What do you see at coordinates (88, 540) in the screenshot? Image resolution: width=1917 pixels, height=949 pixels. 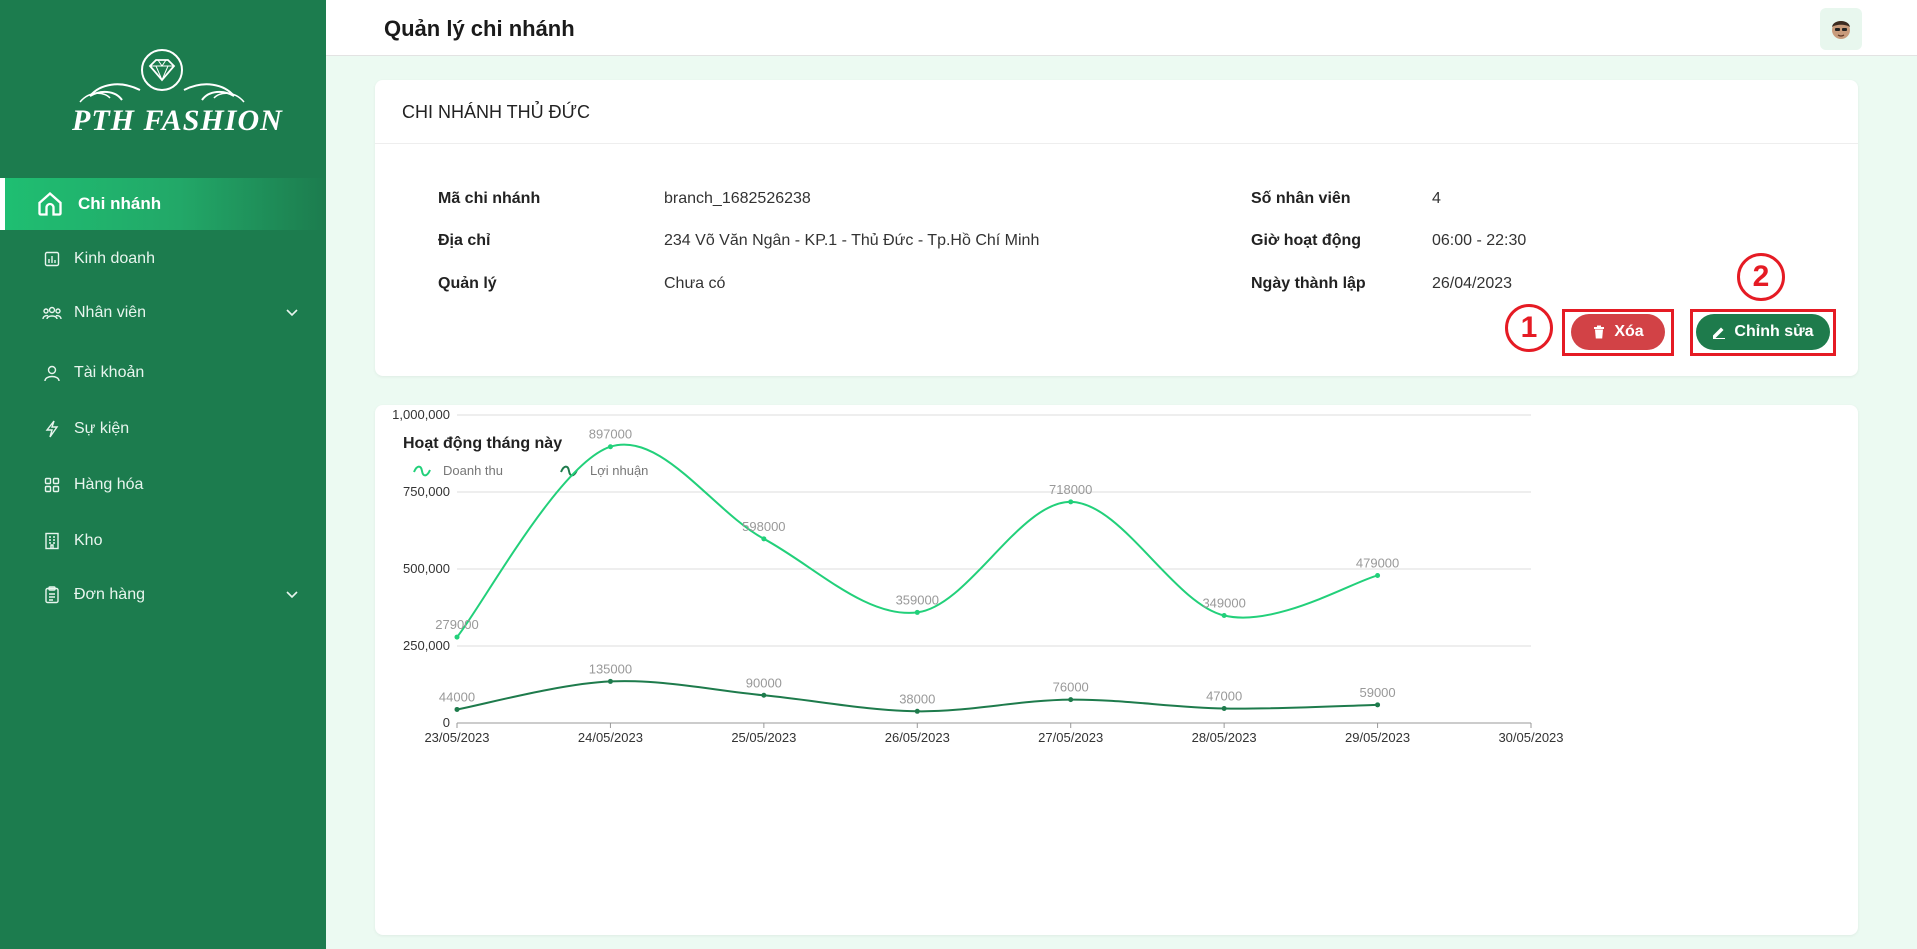 I see `sidebar-item-label: Kho` at bounding box center [88, 540].